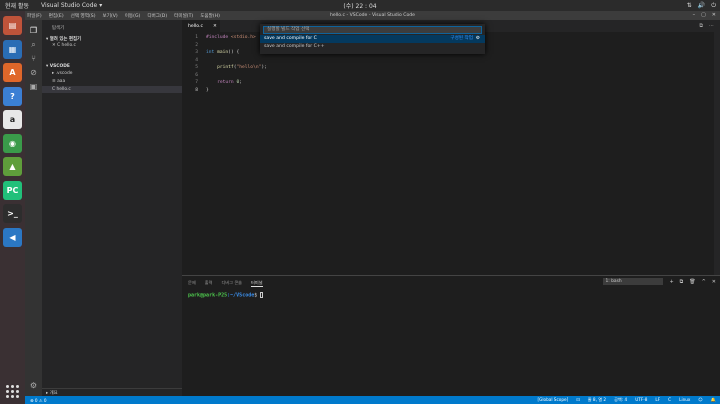 The width and height of the screenshot is (720, 404). I want to click on status-item: LF, so click(657, 400).